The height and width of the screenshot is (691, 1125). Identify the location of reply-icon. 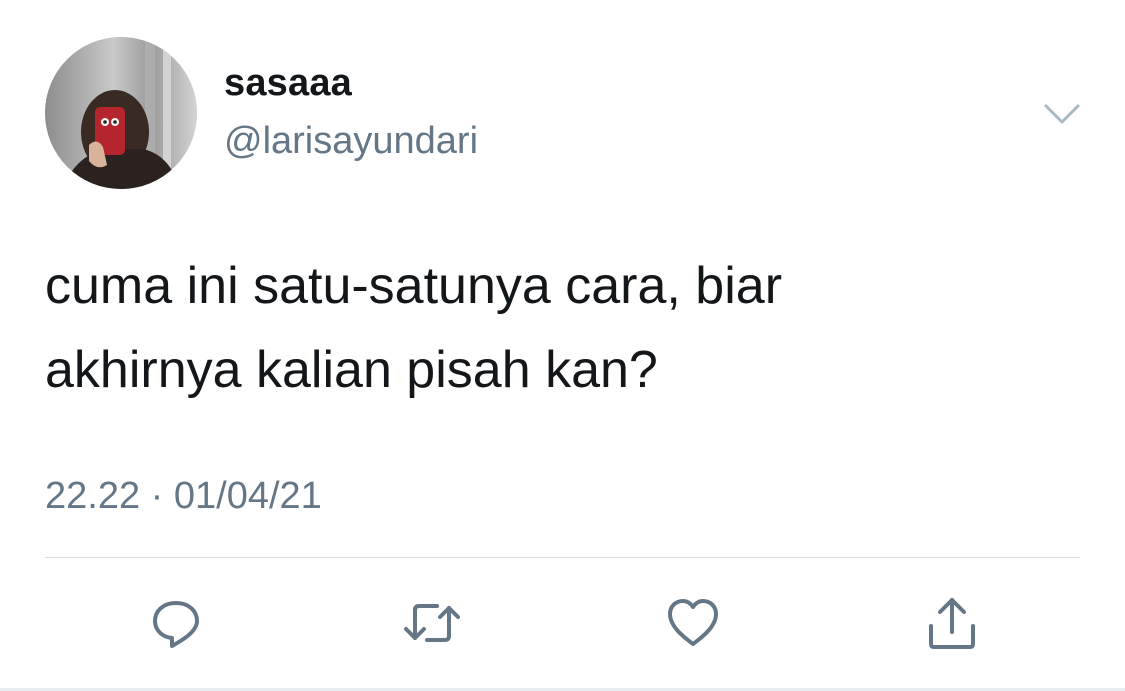
(176, 624).